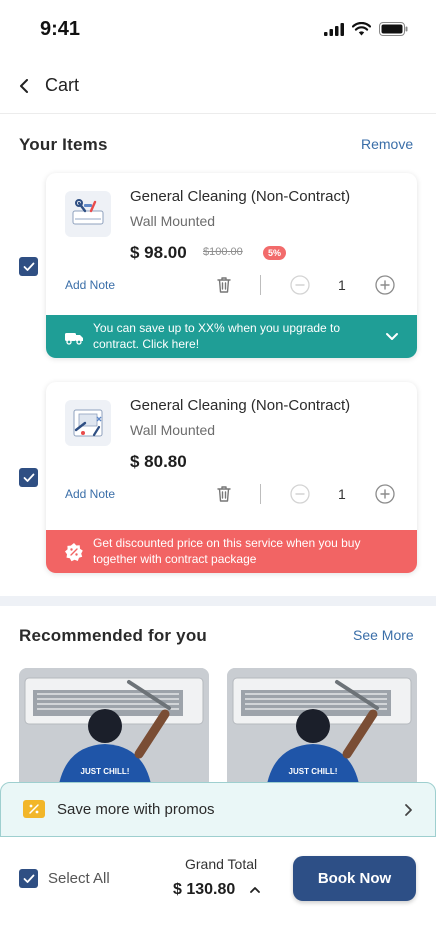  What do you see at coordinates (383, 635) in the screenshot?
I see `see-more-link: See More` at bounding box center [383, 635].